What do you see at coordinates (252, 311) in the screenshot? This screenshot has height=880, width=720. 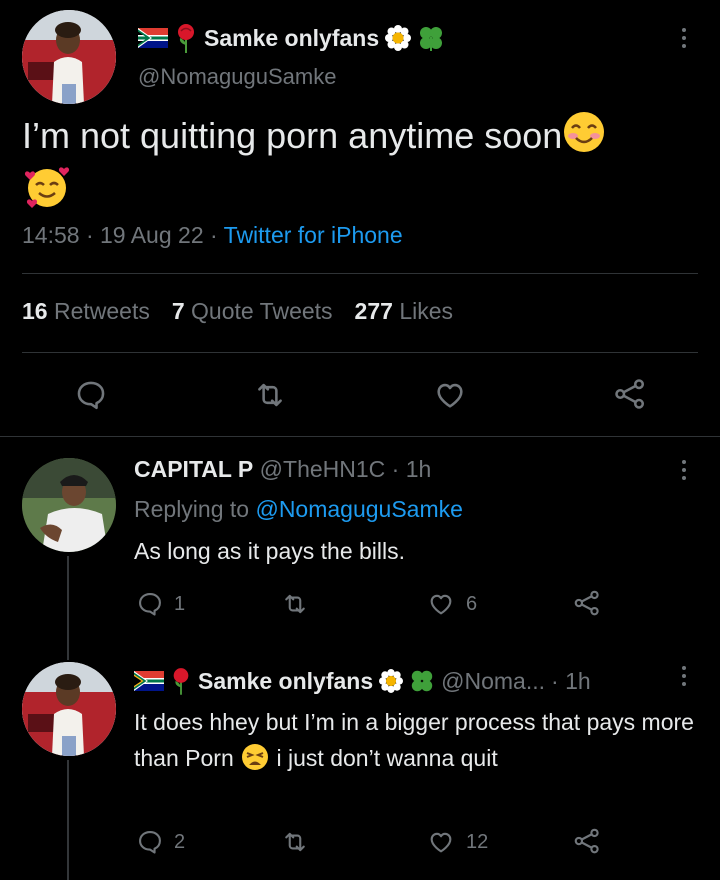 I see `quote-tweets-stat: 7 Quote Tweets` at bounding box center [252, 311].